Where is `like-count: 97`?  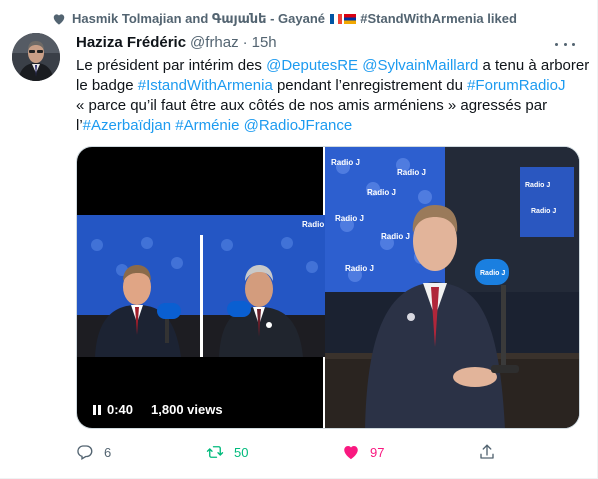
like-count: 97 is located at coordinates (377, 452).